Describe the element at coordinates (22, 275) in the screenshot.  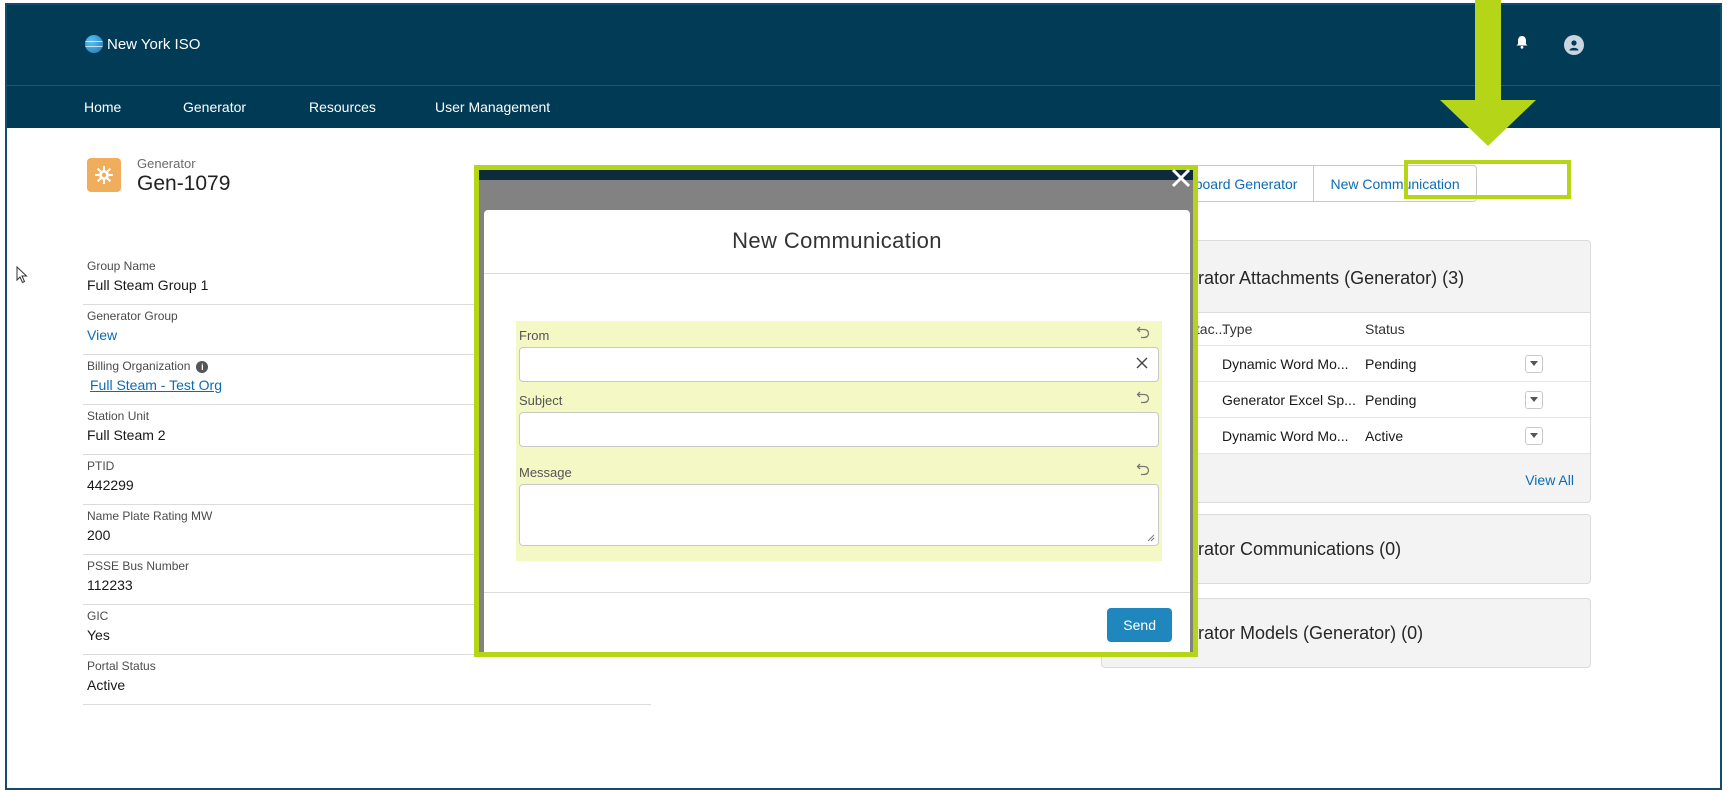
I see `mouse-cursor-icon` at that location.